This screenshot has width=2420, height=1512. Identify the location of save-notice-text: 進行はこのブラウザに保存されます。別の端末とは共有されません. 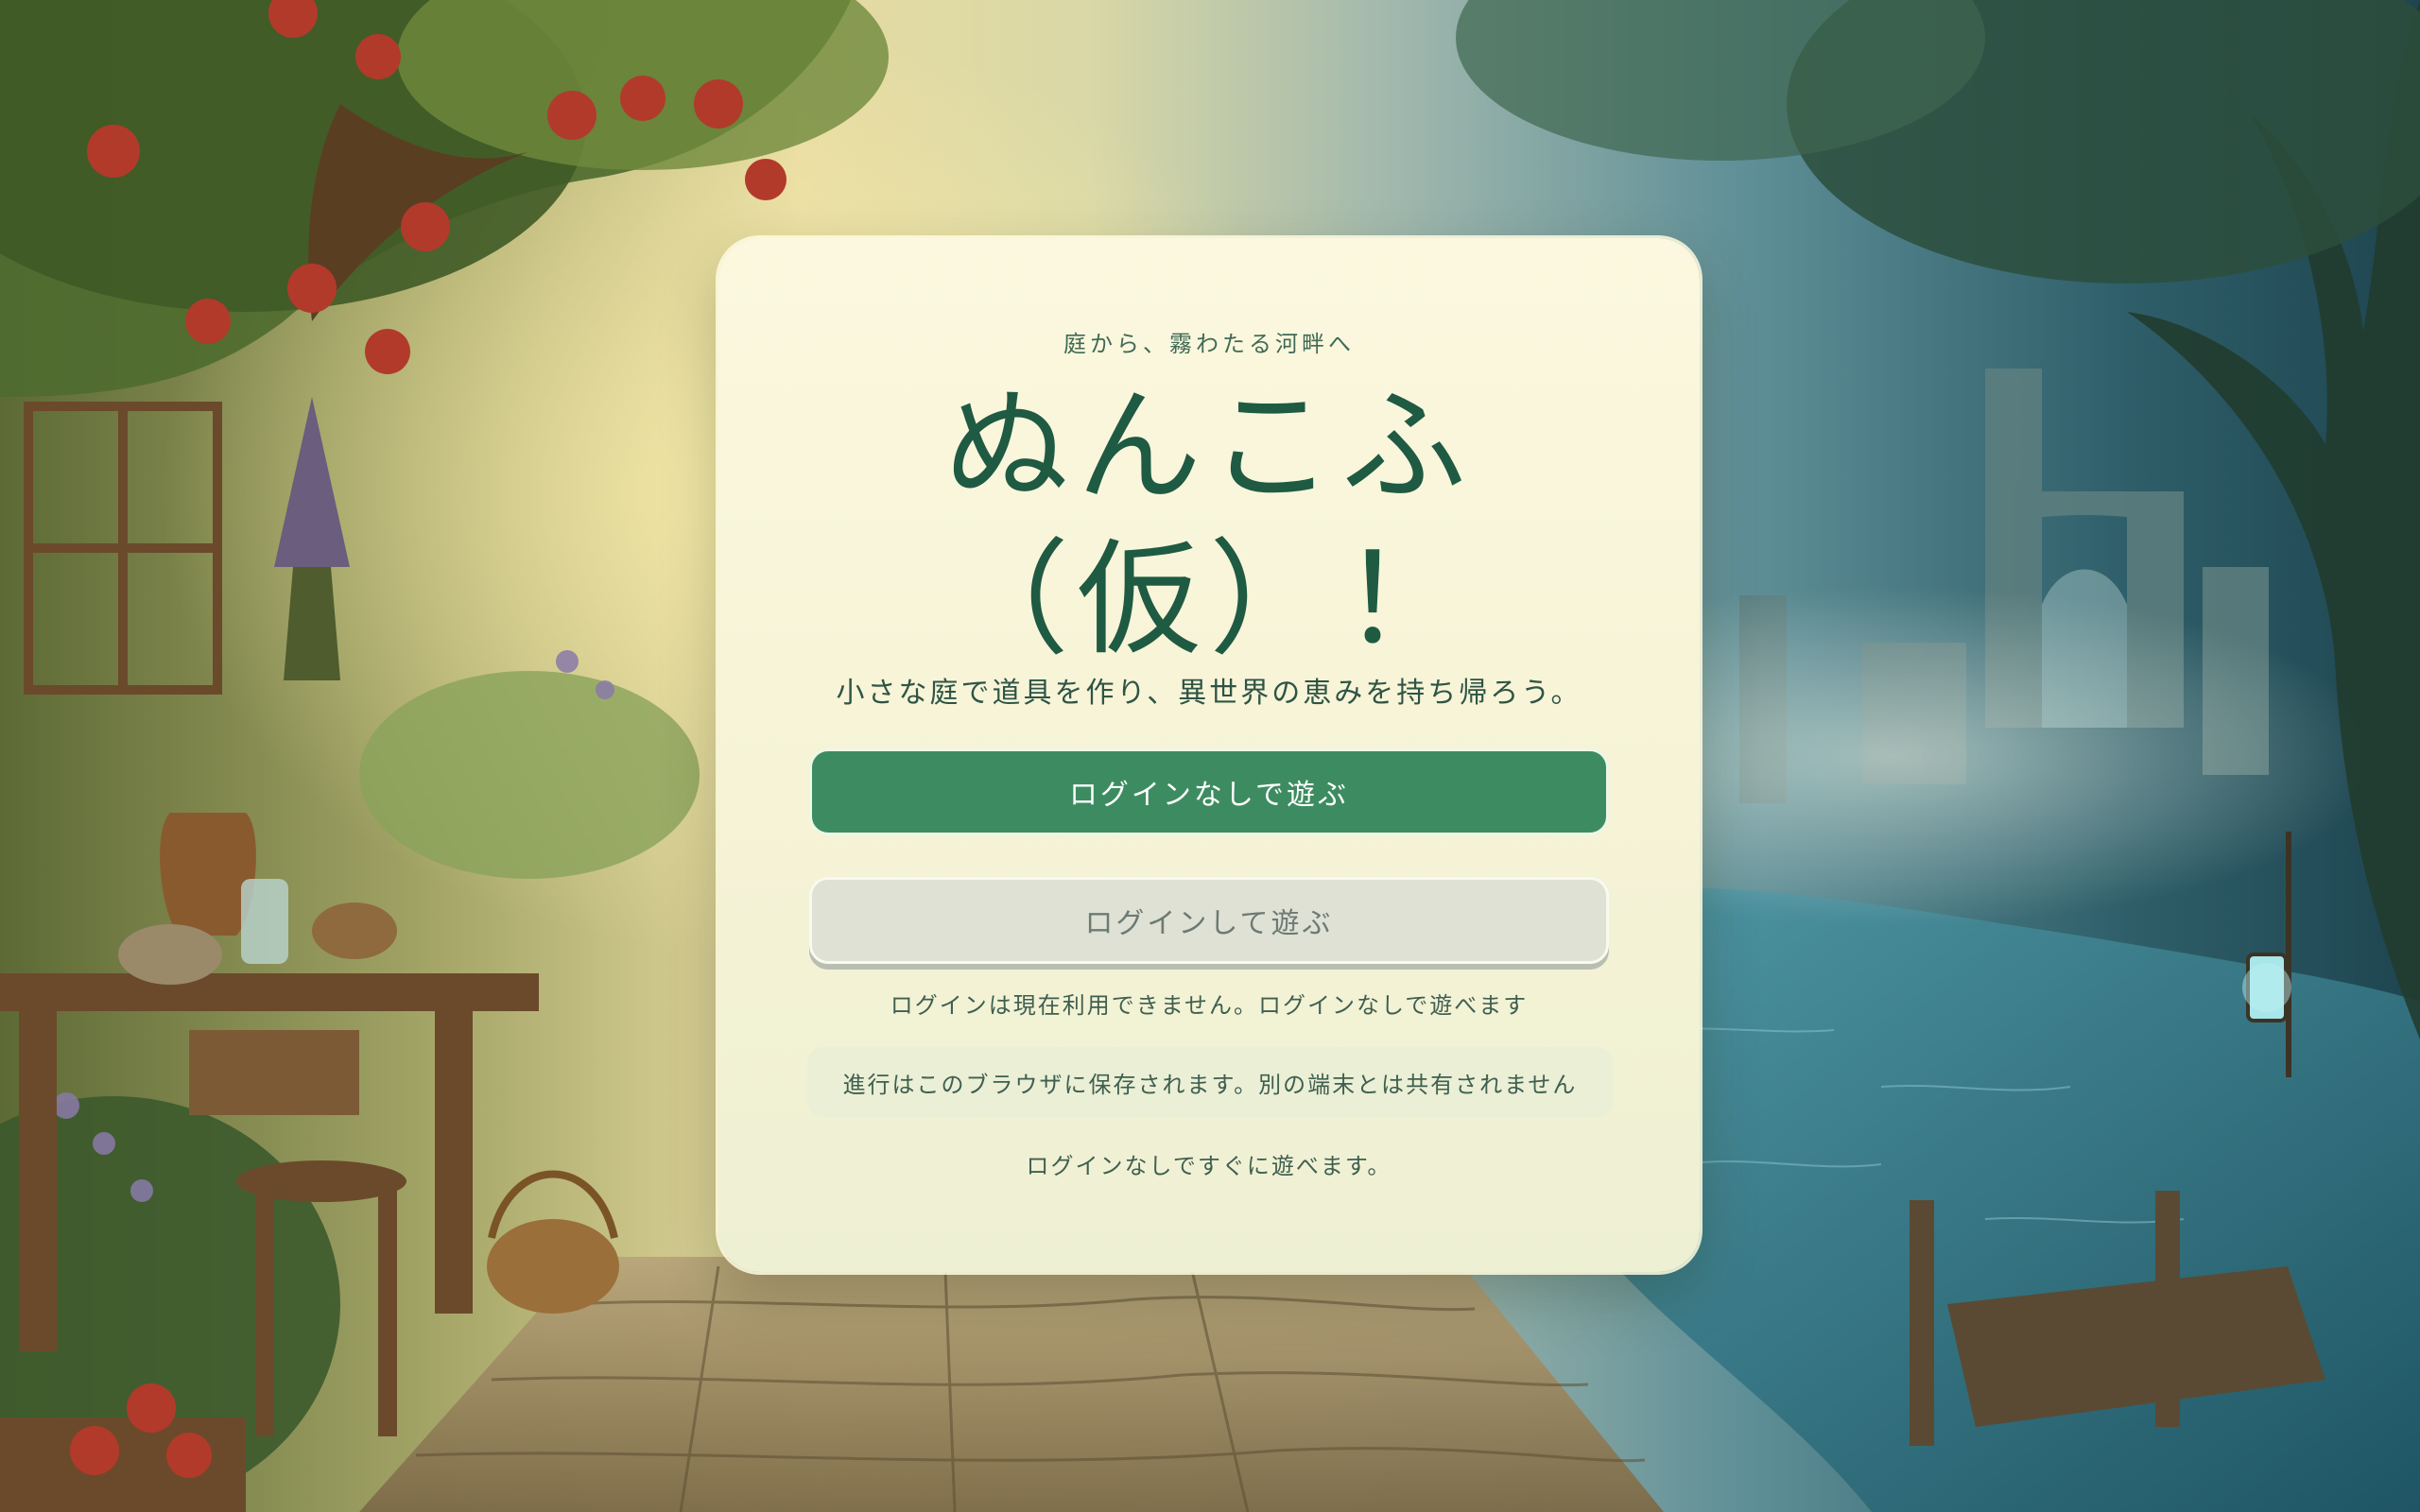
(1210, 1084).